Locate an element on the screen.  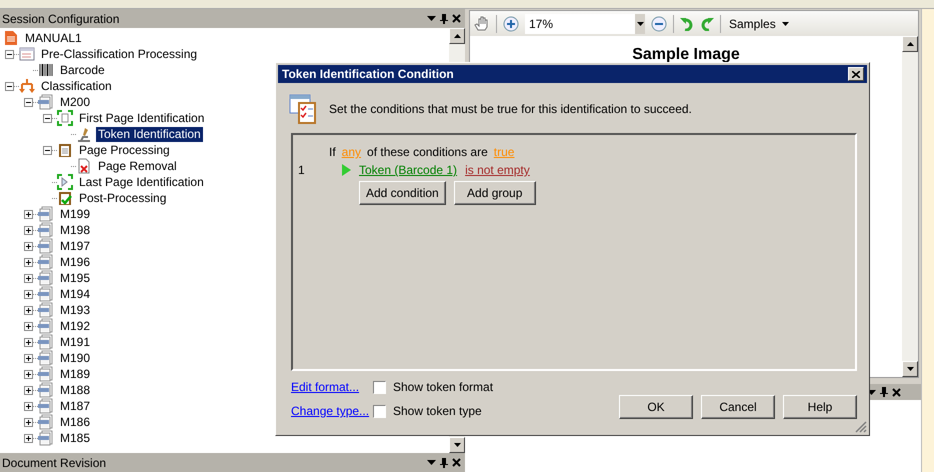
dialog-button: Cancel is located at coordinates (738, 407).